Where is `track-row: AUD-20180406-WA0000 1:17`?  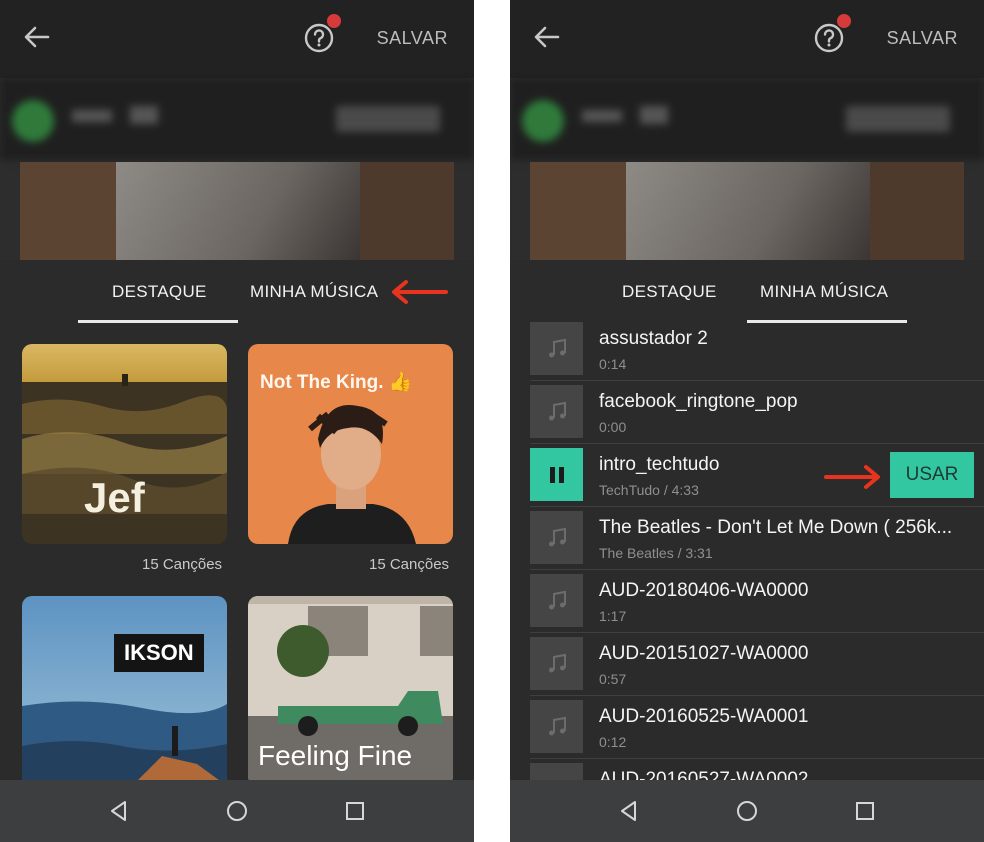 track-row: AUD-20180406-WA0000 1:17 is located at coordinates (757, 601).